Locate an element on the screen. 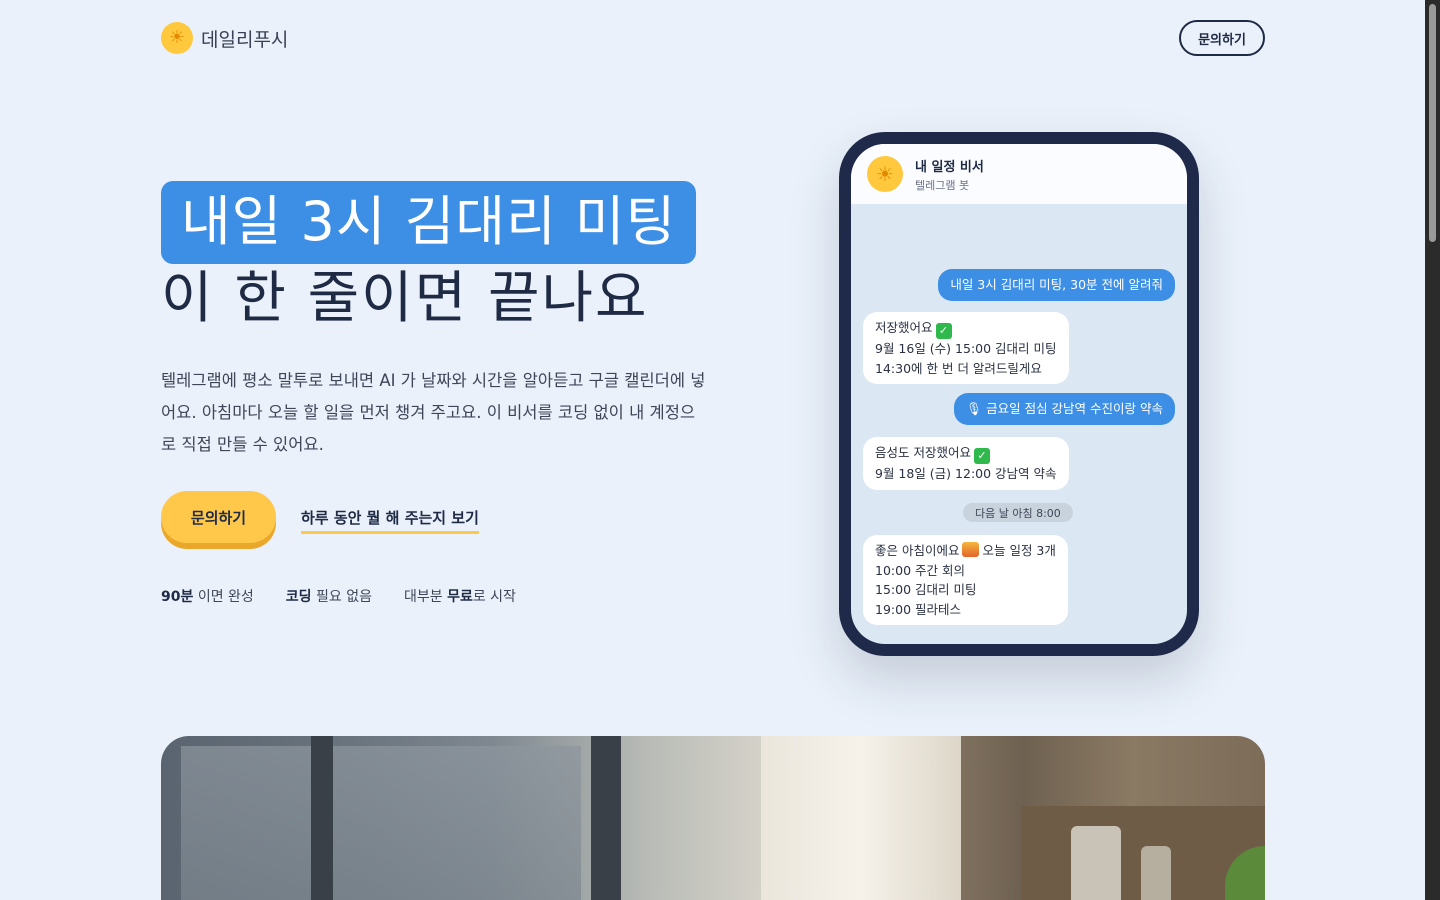 The height and width of the screenshot is (900, 1440). date-divider: 다음 날 아침 8:00 is located at coordinates (1018, 512).